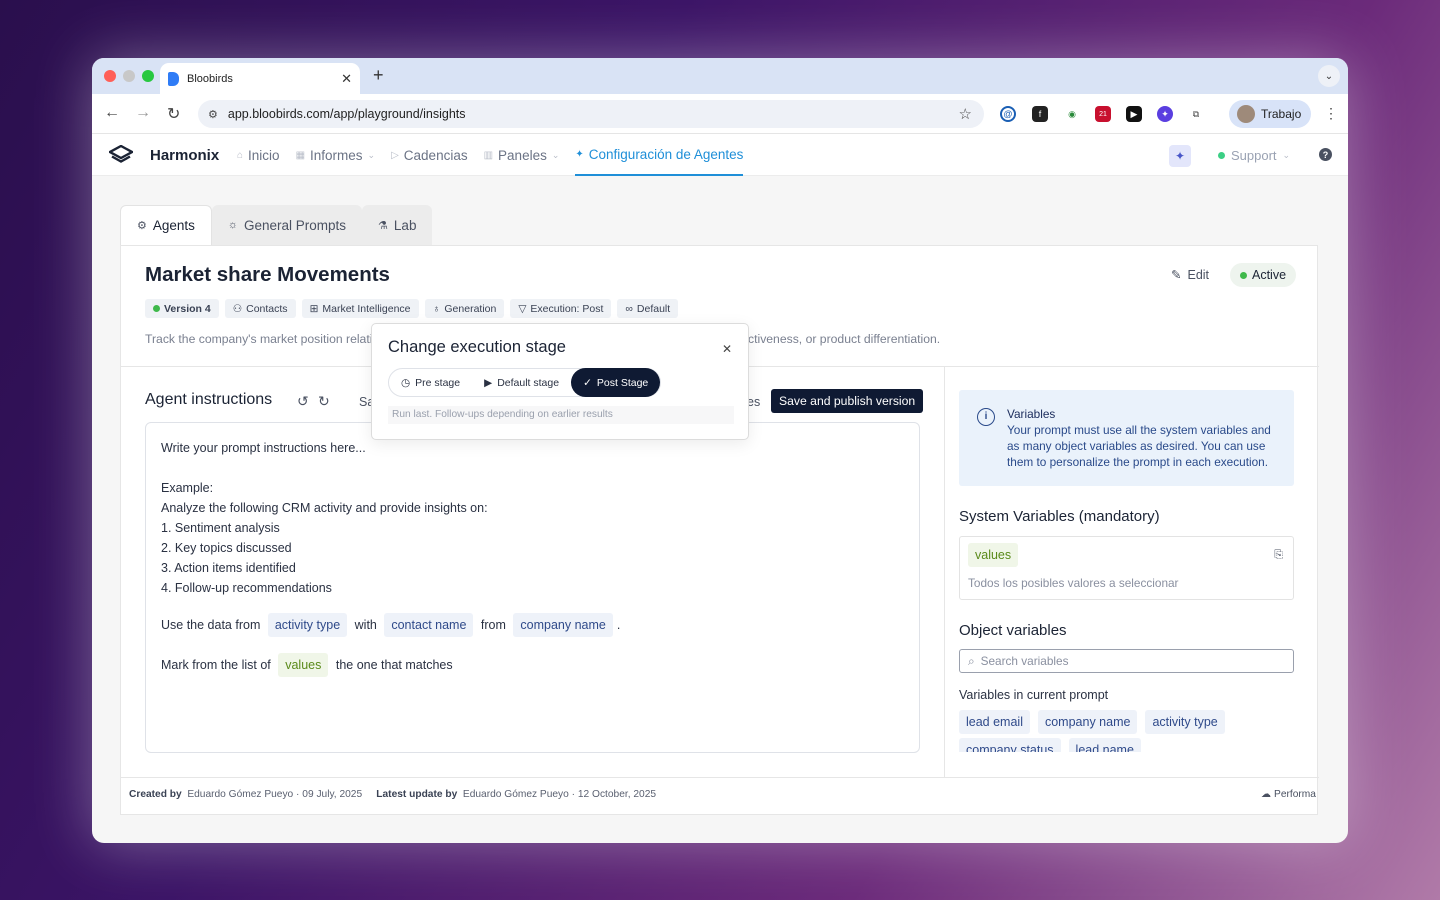 This screenshot has width=1440, height=900. Describe the element at coordinates (727, 349) in the screenshot. I see `close-icon: ✕` at that location.